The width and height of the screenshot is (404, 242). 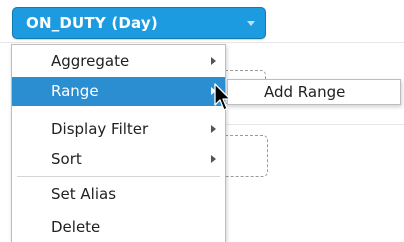 What do you see at coordinates (76, 227) in the screenshot?
I see `menu-item-label: Delete` at bounding box center [76, 227].